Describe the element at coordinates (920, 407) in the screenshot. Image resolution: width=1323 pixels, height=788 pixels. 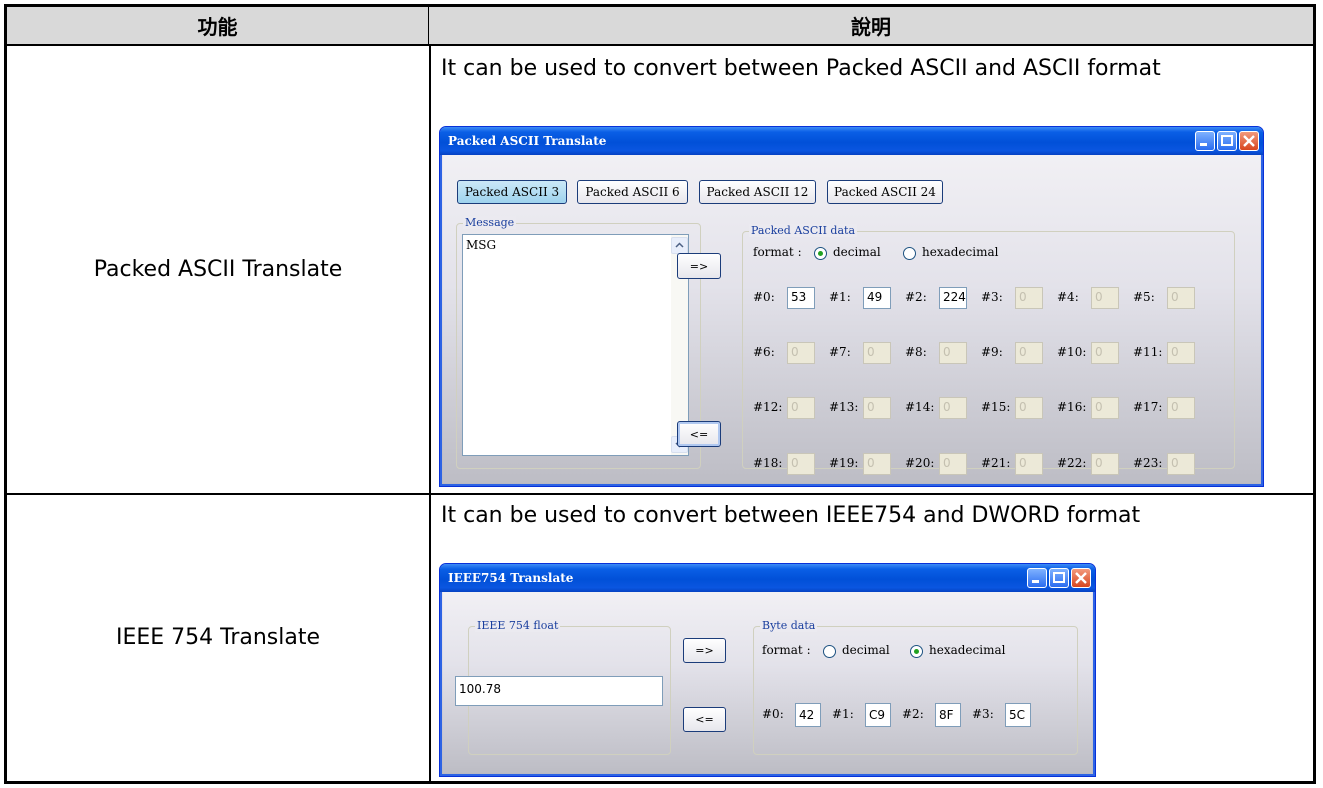
I see `field-label-14: #14:` at that location.